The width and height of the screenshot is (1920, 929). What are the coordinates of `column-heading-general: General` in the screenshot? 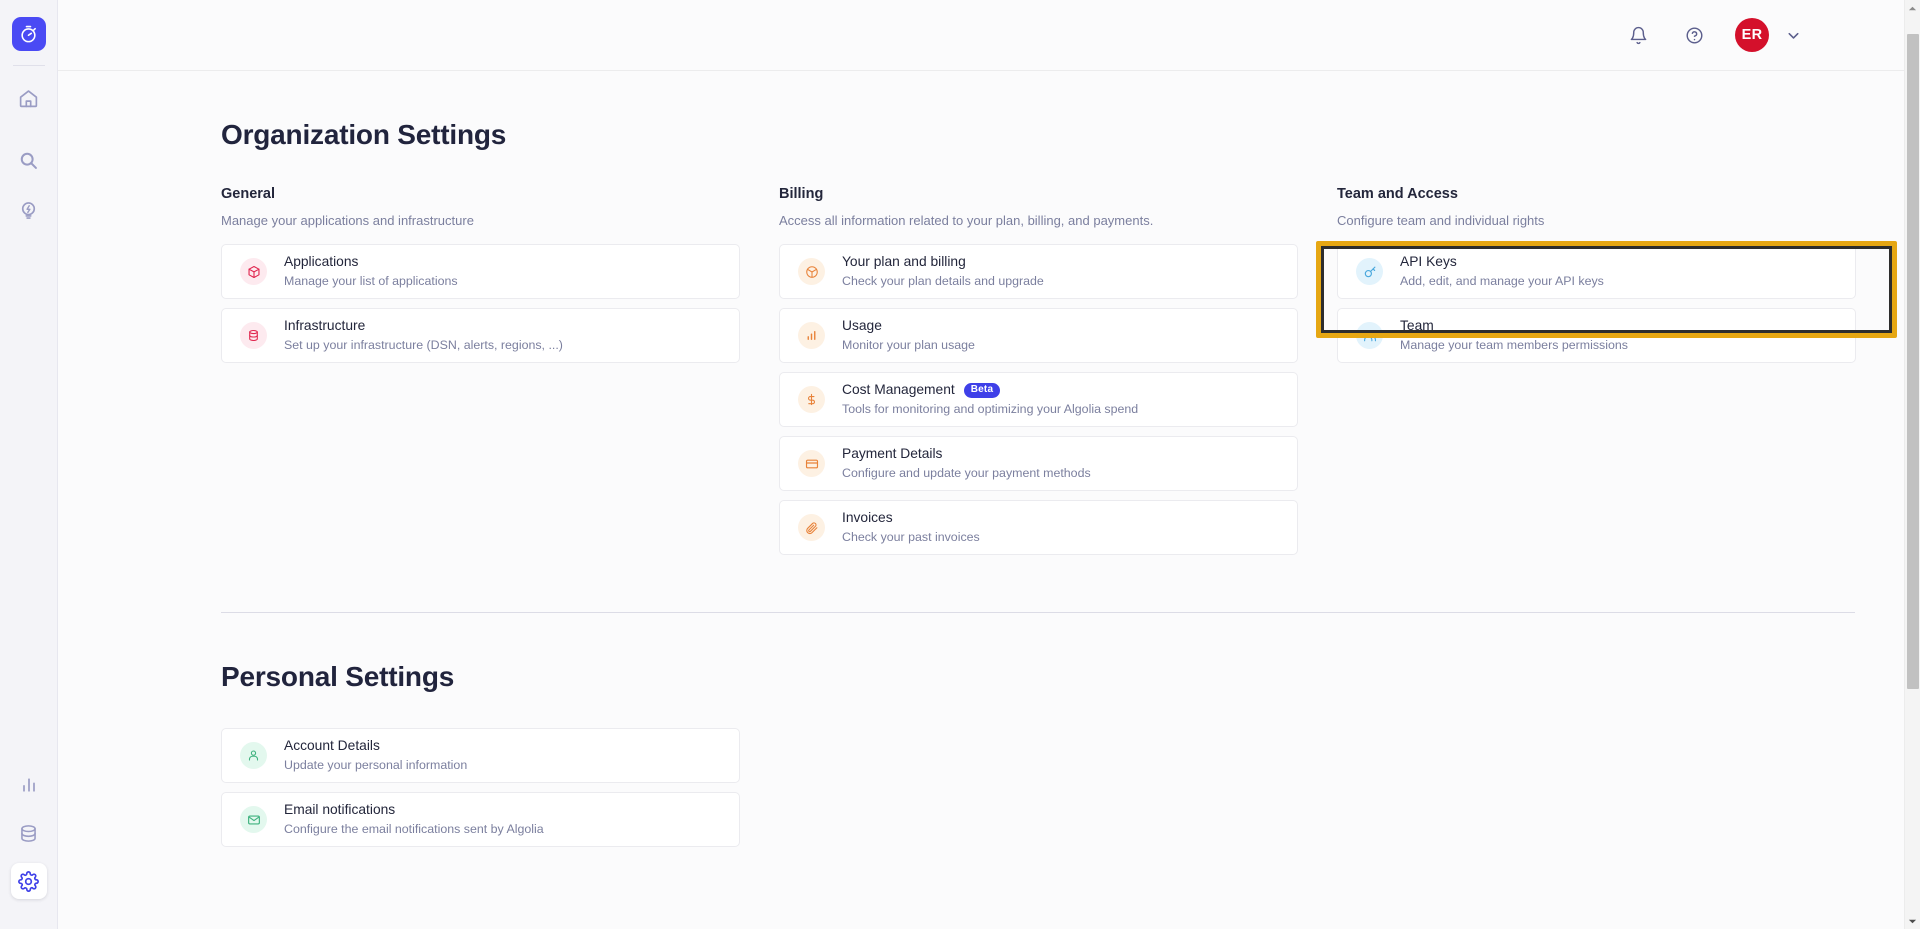 It's located at (248, 194).